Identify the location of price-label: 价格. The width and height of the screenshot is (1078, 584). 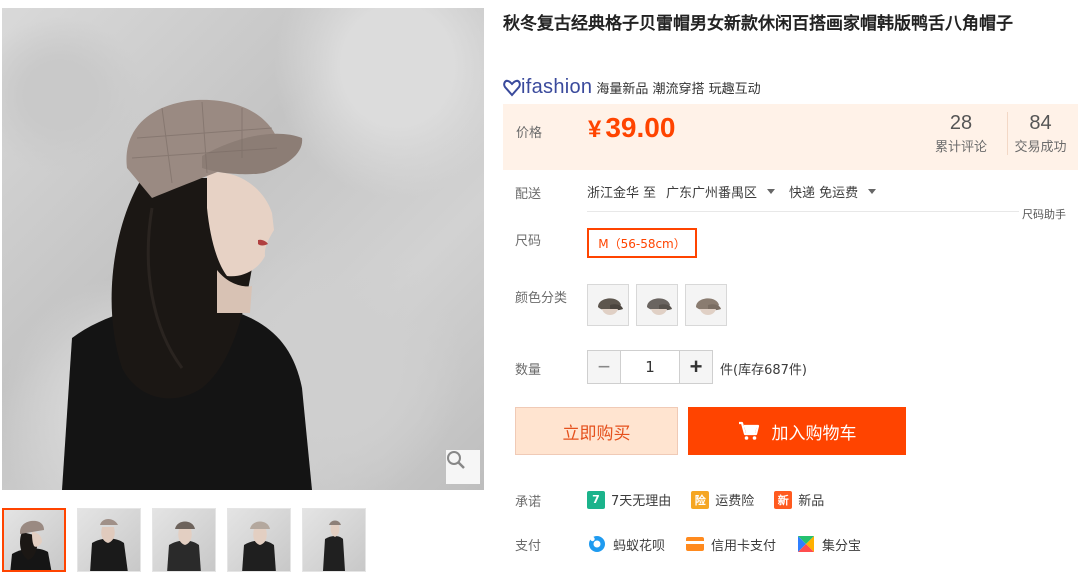
(529, 133).